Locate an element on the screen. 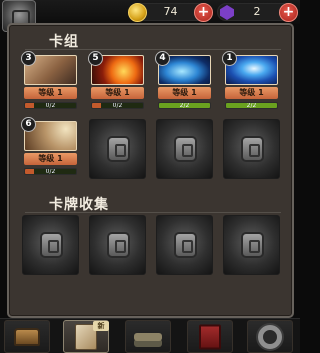  crossed-swords-icon is located at coordinates (148, 336).